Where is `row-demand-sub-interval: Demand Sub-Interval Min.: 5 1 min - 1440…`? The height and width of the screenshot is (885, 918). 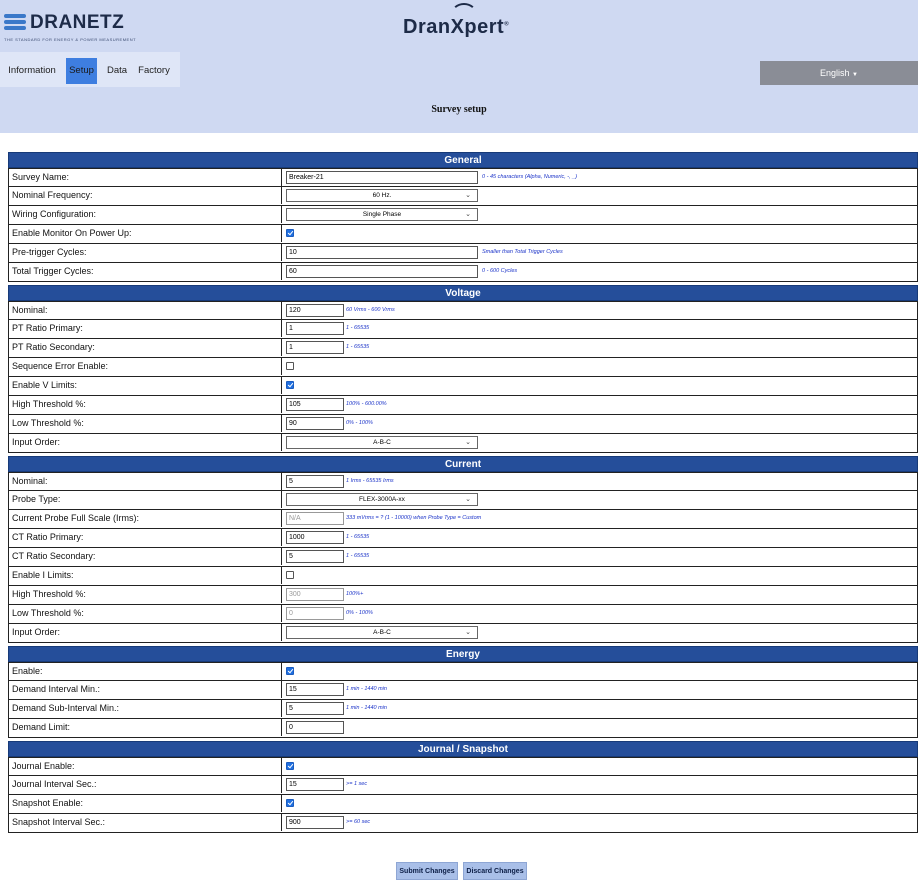 row-demand-sub-interval: Demand Sub-Interval Min.: 5 1 min - 1440… is located at coordinates (463, 709).